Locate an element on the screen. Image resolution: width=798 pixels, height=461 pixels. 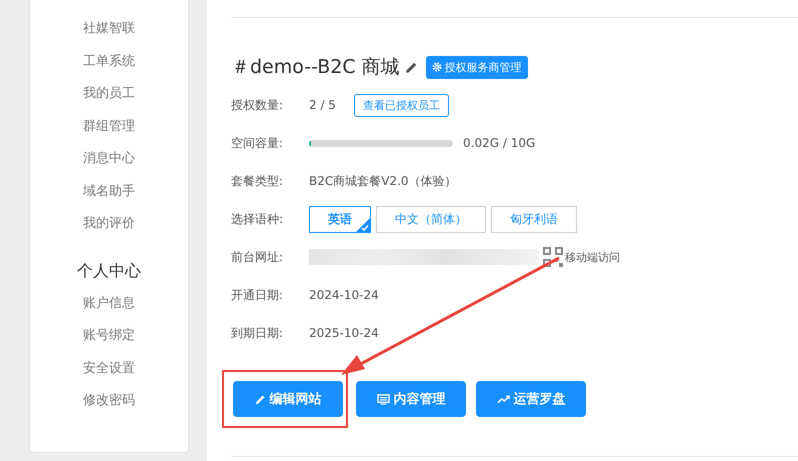
sidebar-item: 消息中心 is located at coordinates (109, 159).